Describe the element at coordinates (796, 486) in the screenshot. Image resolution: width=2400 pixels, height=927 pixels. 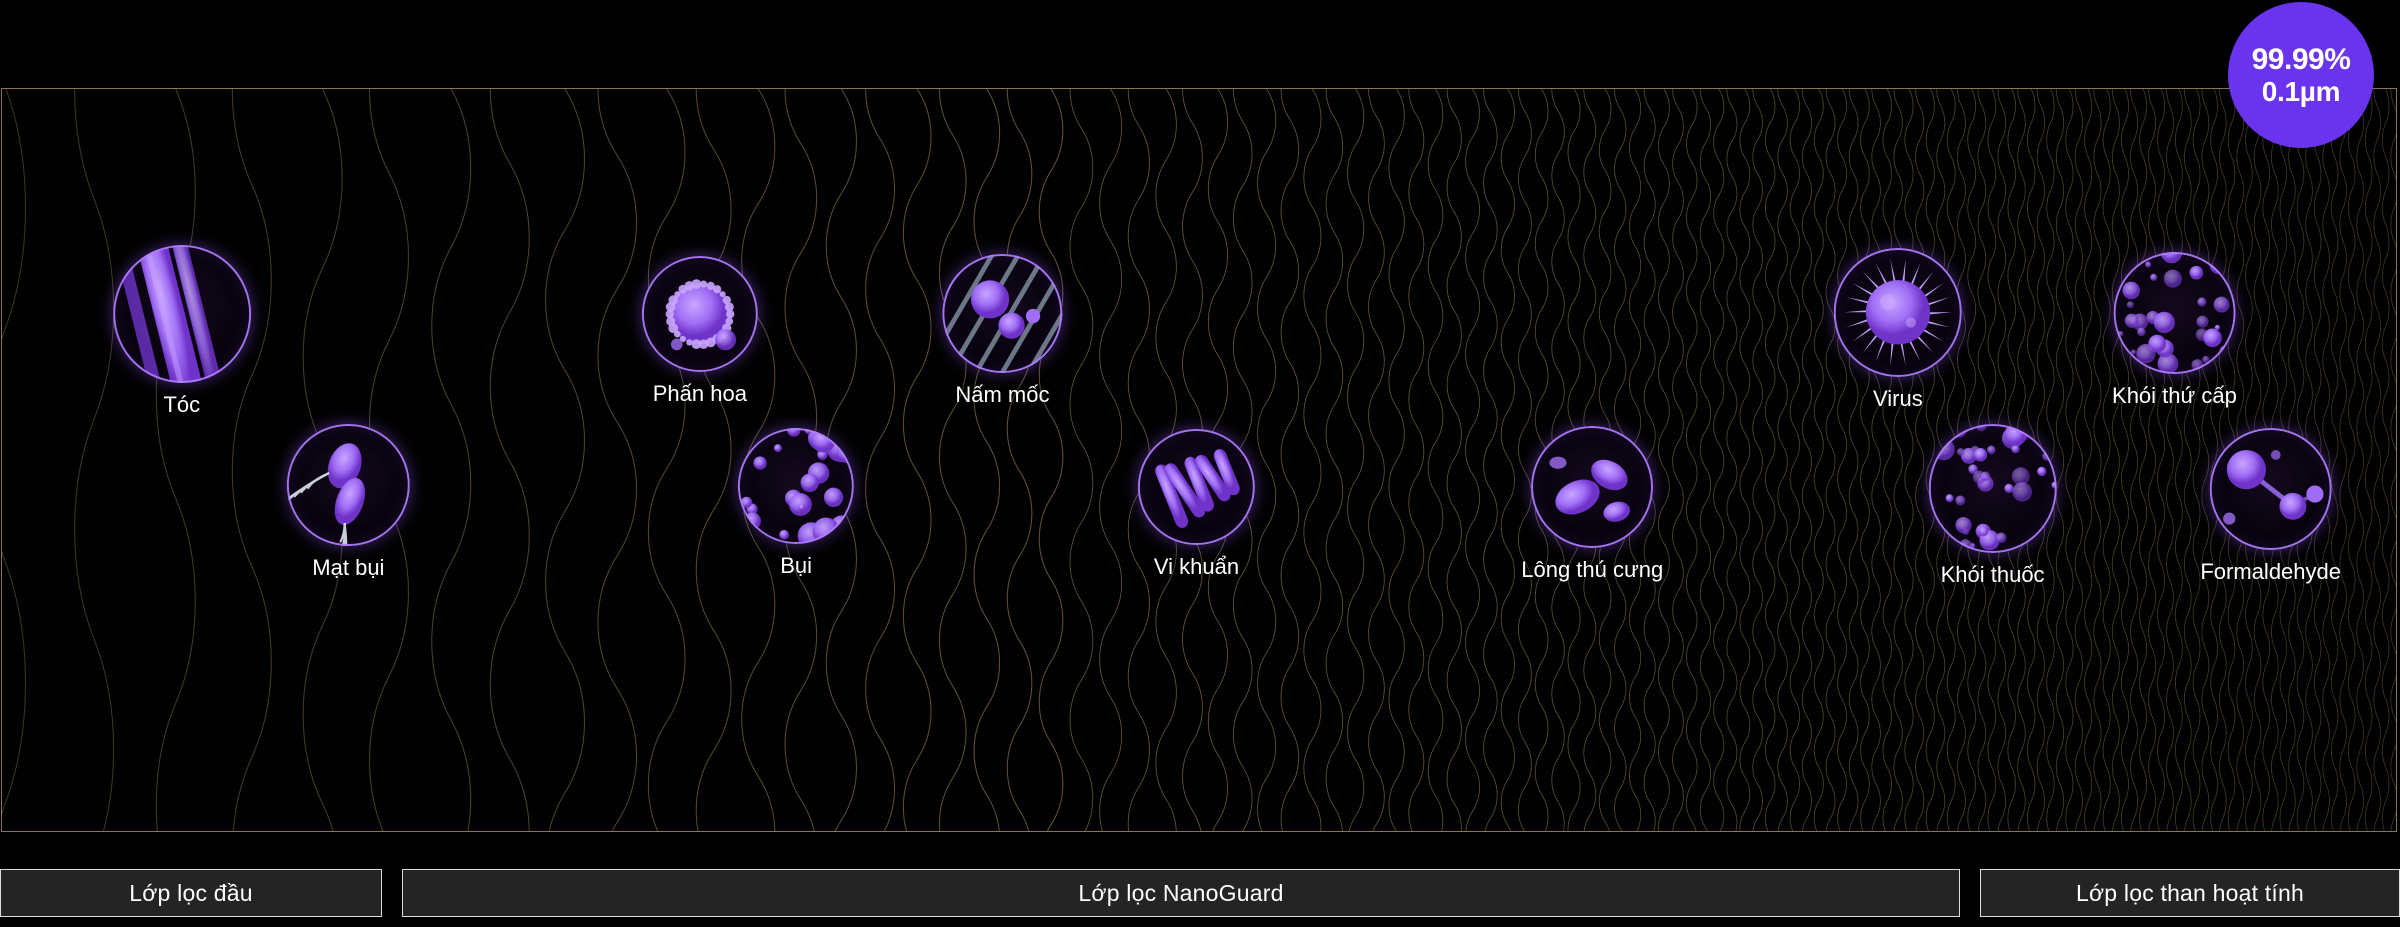
I see `particle-image-dust` at that location.